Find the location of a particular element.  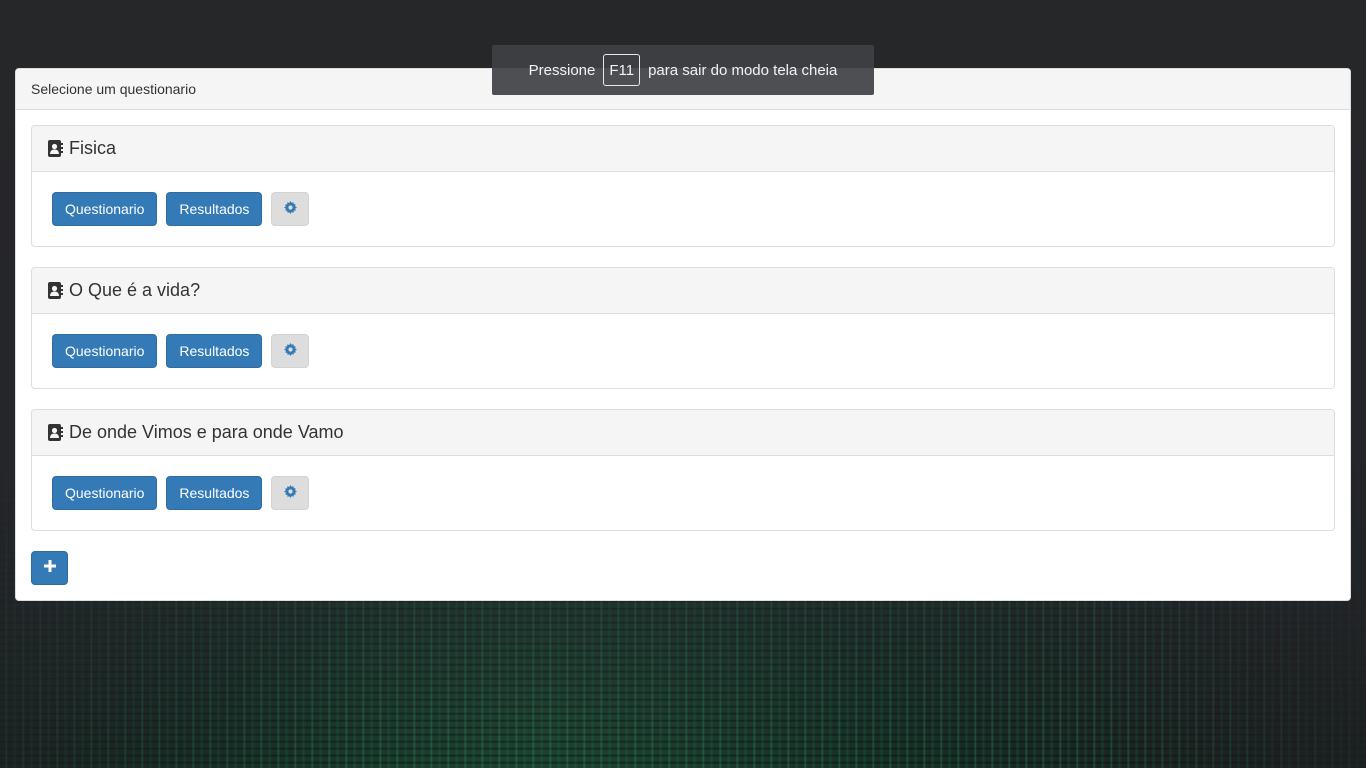

quiz-card-heading: O Que é a vida? is located at coordinates (683, 291).